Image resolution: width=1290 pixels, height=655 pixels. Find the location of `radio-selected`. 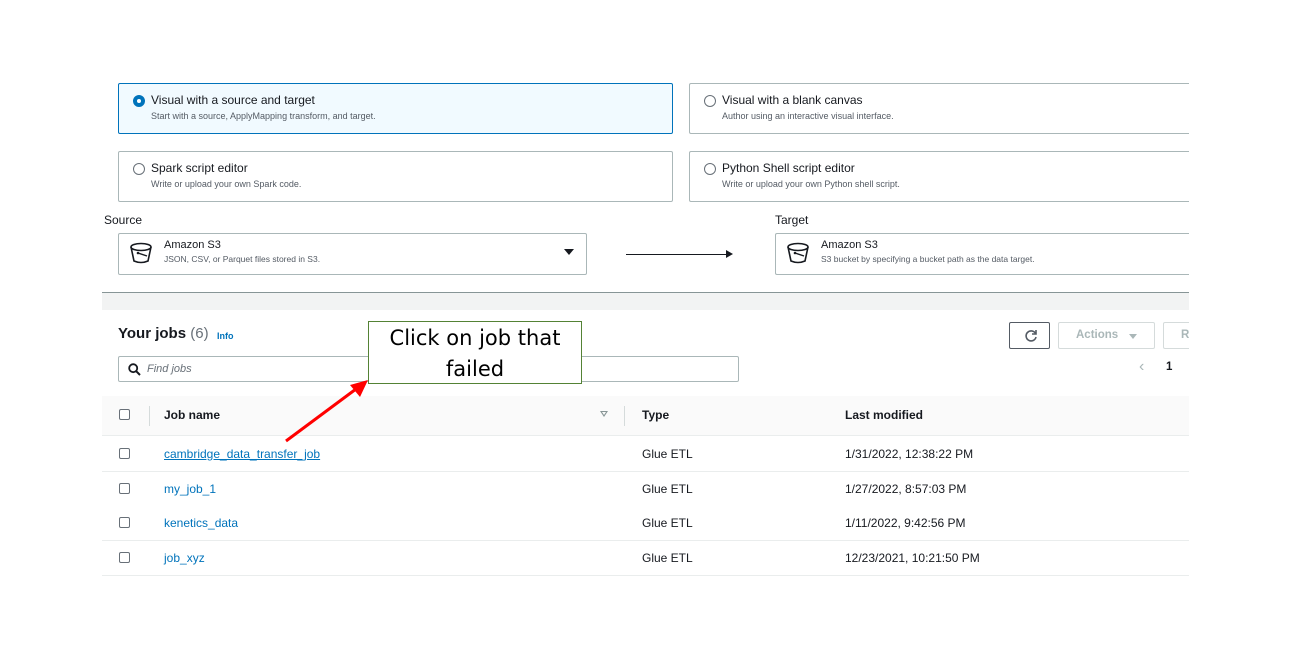

radio-selected is located at coordinates (139, 101).